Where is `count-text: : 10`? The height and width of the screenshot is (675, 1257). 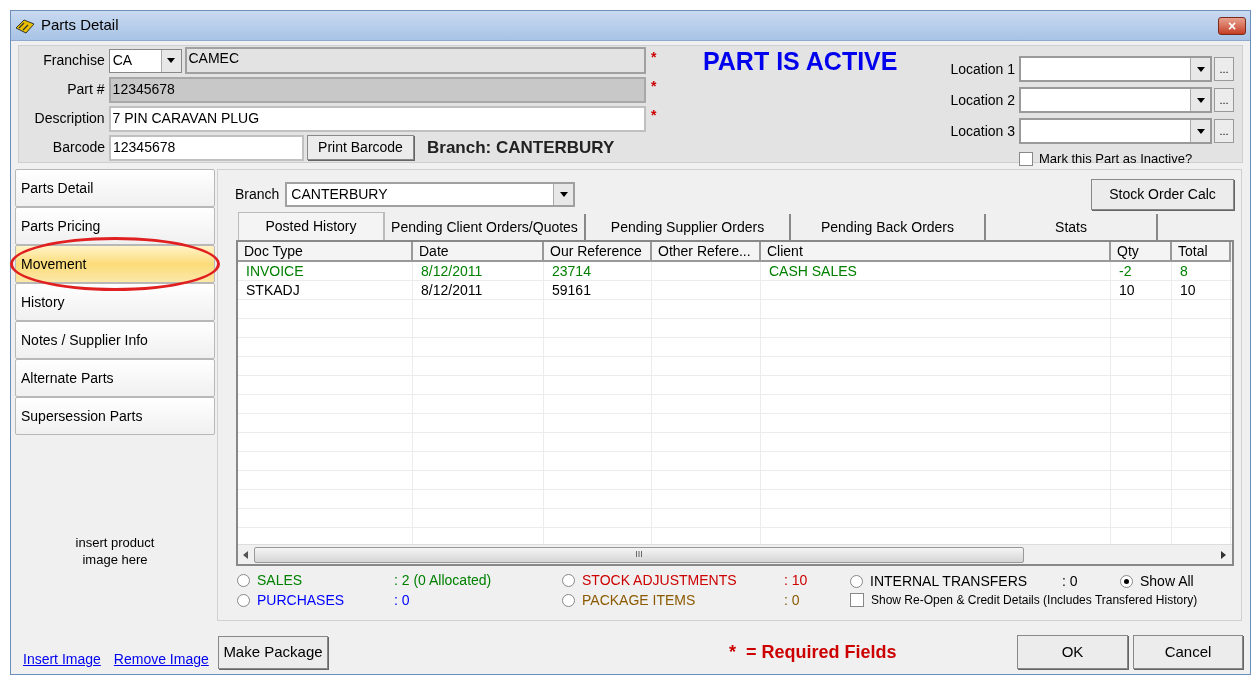
count-text: : 10 is located at coordinates (796, 580).